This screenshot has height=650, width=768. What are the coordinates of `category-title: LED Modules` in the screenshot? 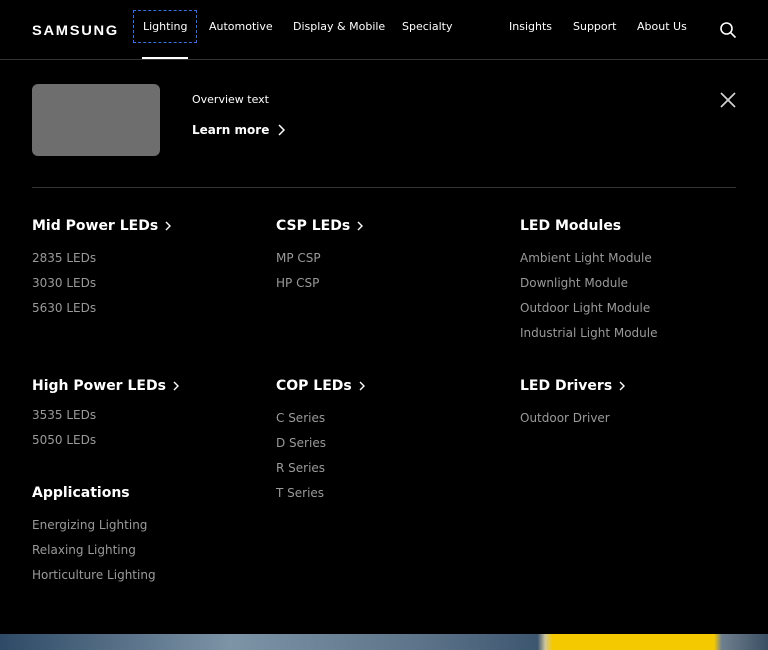 It's located at (571, 226).